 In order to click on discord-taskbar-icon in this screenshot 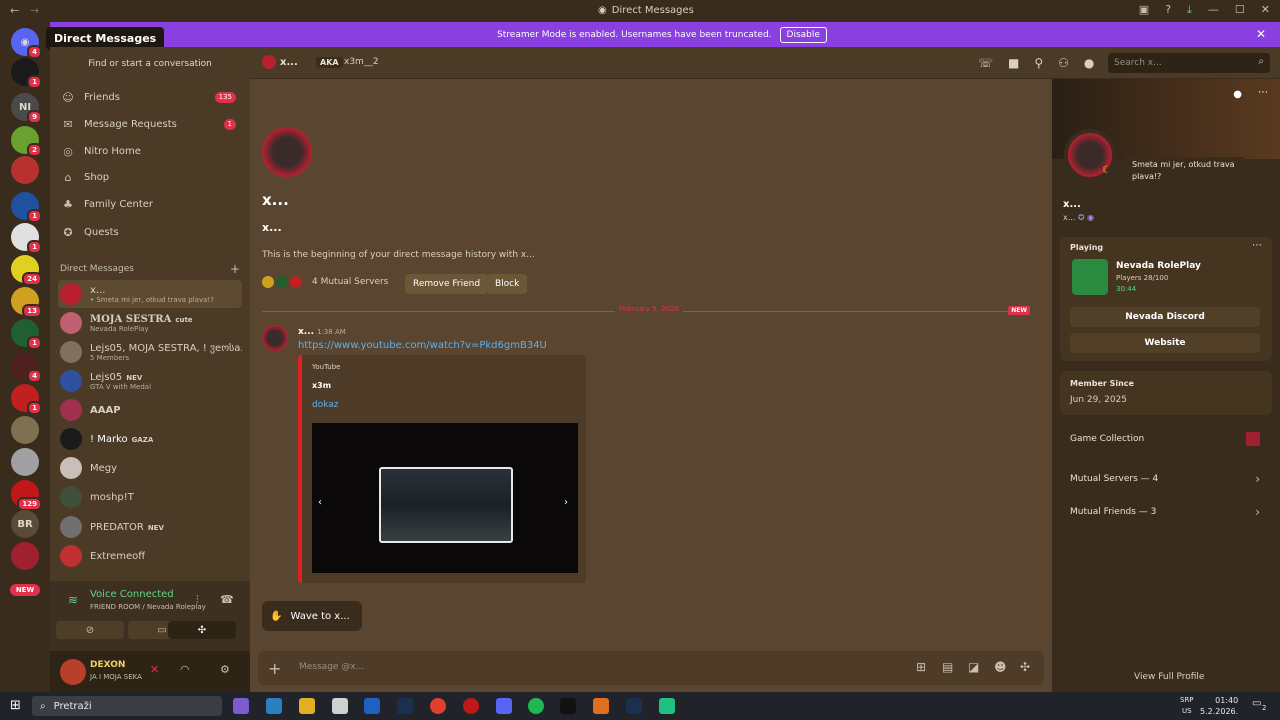, I will do `click(504, 706)`.